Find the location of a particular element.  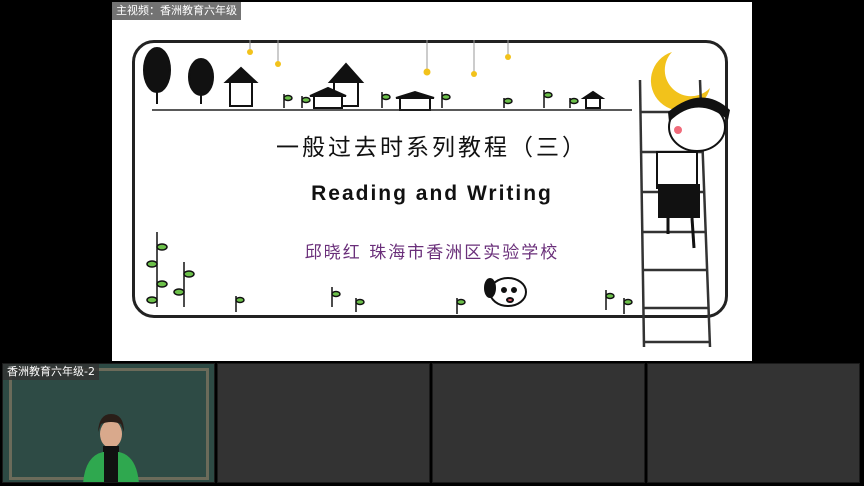

girl-illustration is located at coordinates (693, 173).